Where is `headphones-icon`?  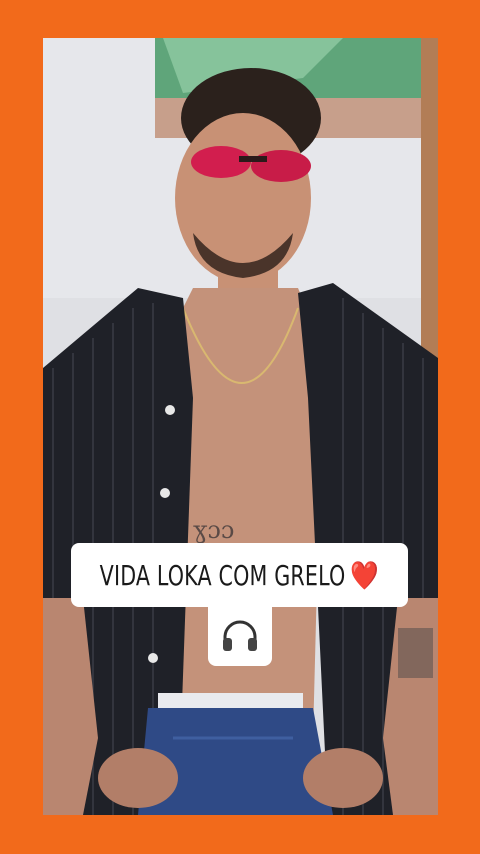 headphones-icon is located at coordinates (240, 635).